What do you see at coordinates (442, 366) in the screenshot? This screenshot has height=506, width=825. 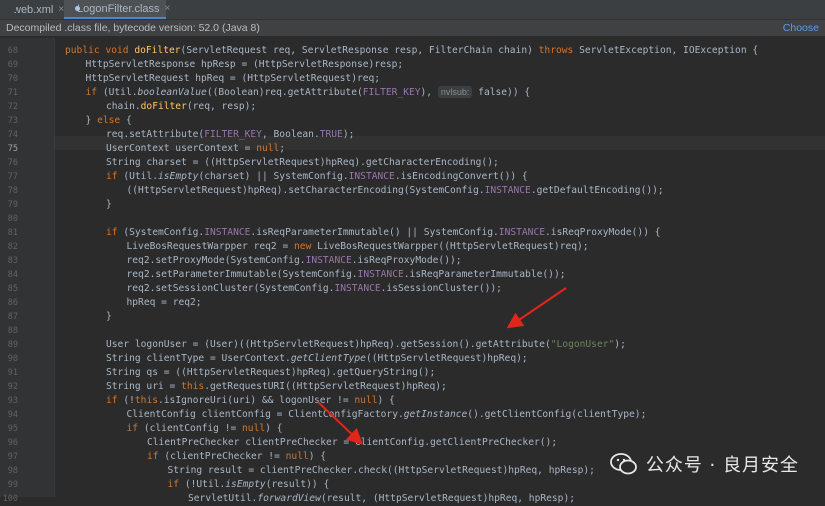 I see `annotation-arrows` at bounding box center [442, 366].